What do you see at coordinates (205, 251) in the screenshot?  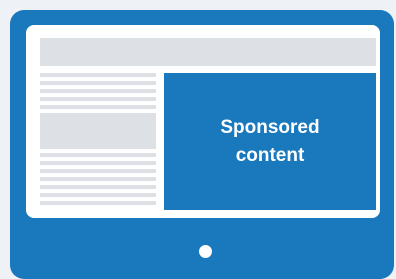 I see `home-button-icon` at bounding box center [205, 251].